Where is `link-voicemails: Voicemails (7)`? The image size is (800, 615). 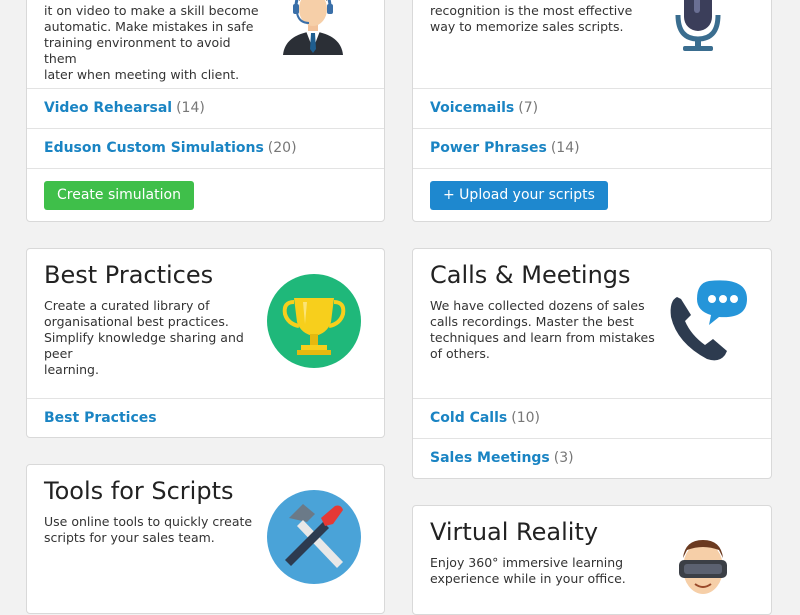 link-voicemails: Voicemails (7) is located at coordinates (592, 108).